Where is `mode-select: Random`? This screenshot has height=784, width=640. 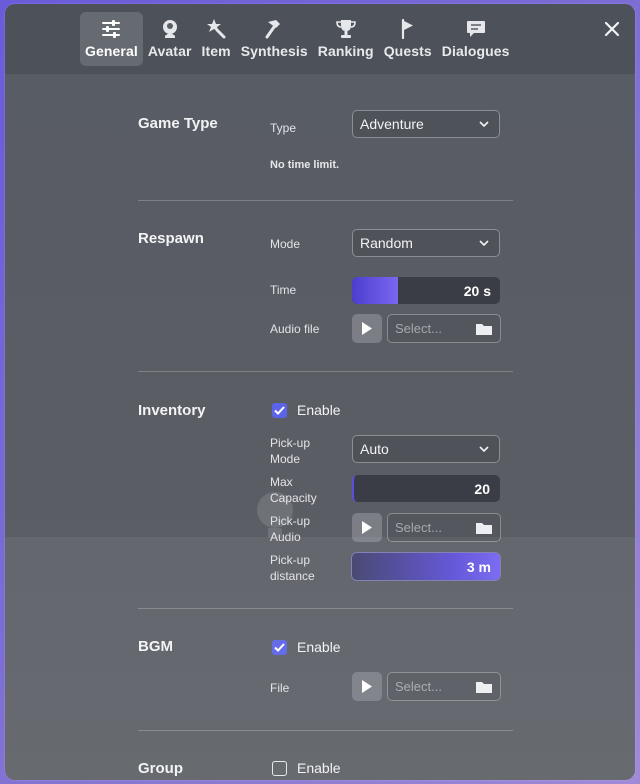 mode-select: Random is located at coordinates (426, 243).